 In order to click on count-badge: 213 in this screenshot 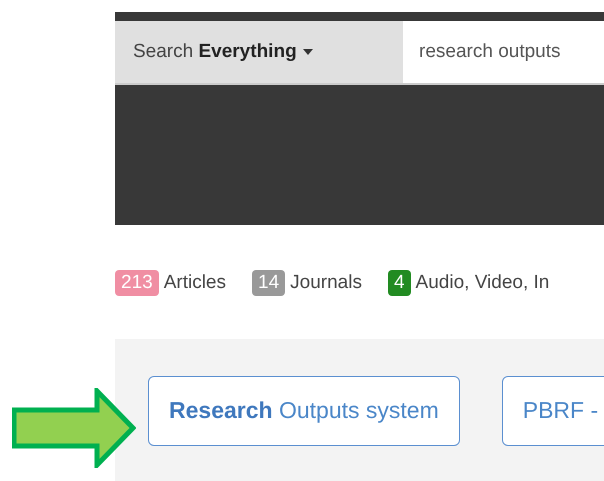, I will do `click(137, 283)`.